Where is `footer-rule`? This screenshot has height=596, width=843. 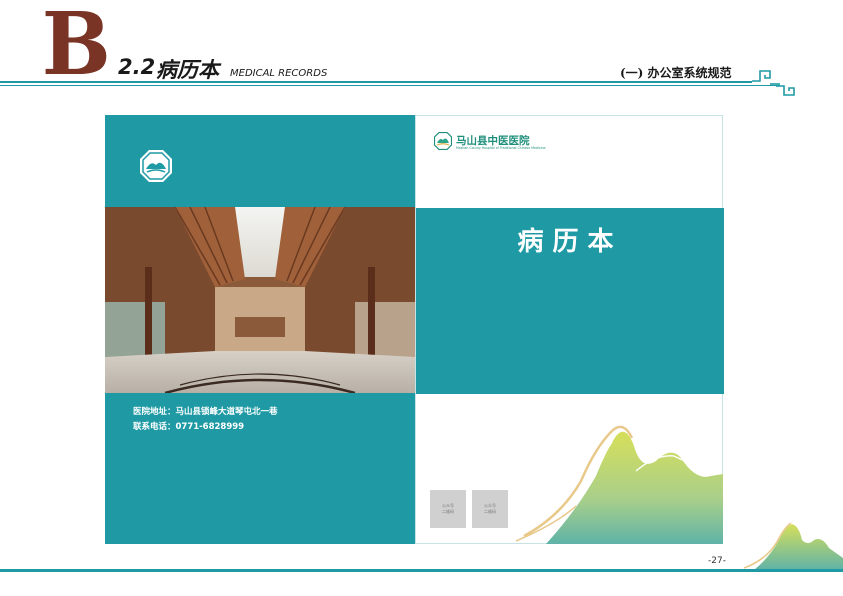 footer-rule is located at coordinates (421, 570).